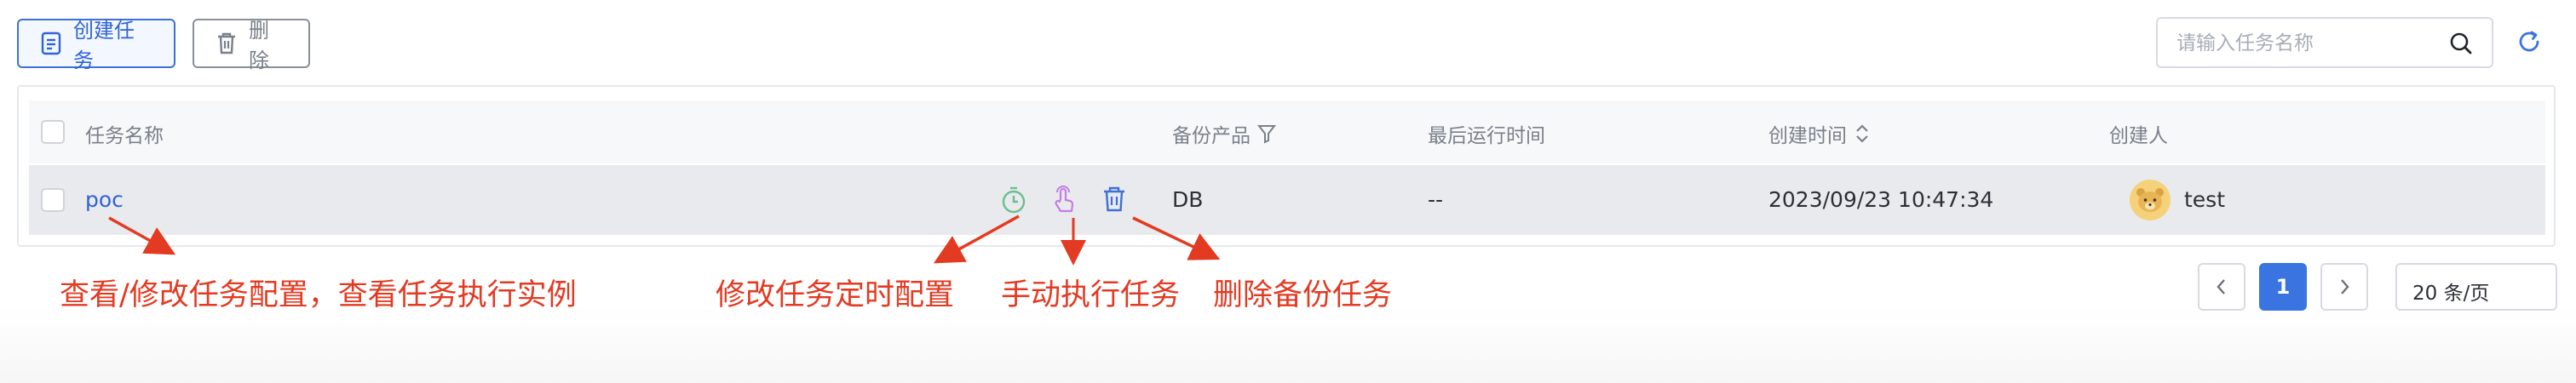 The image size is (2576, 383). What do you see at coordinates (1303, 295) in the screenshot?
I see `annotation-delete: 删除备份任务` at bounding box center [1303, 295].